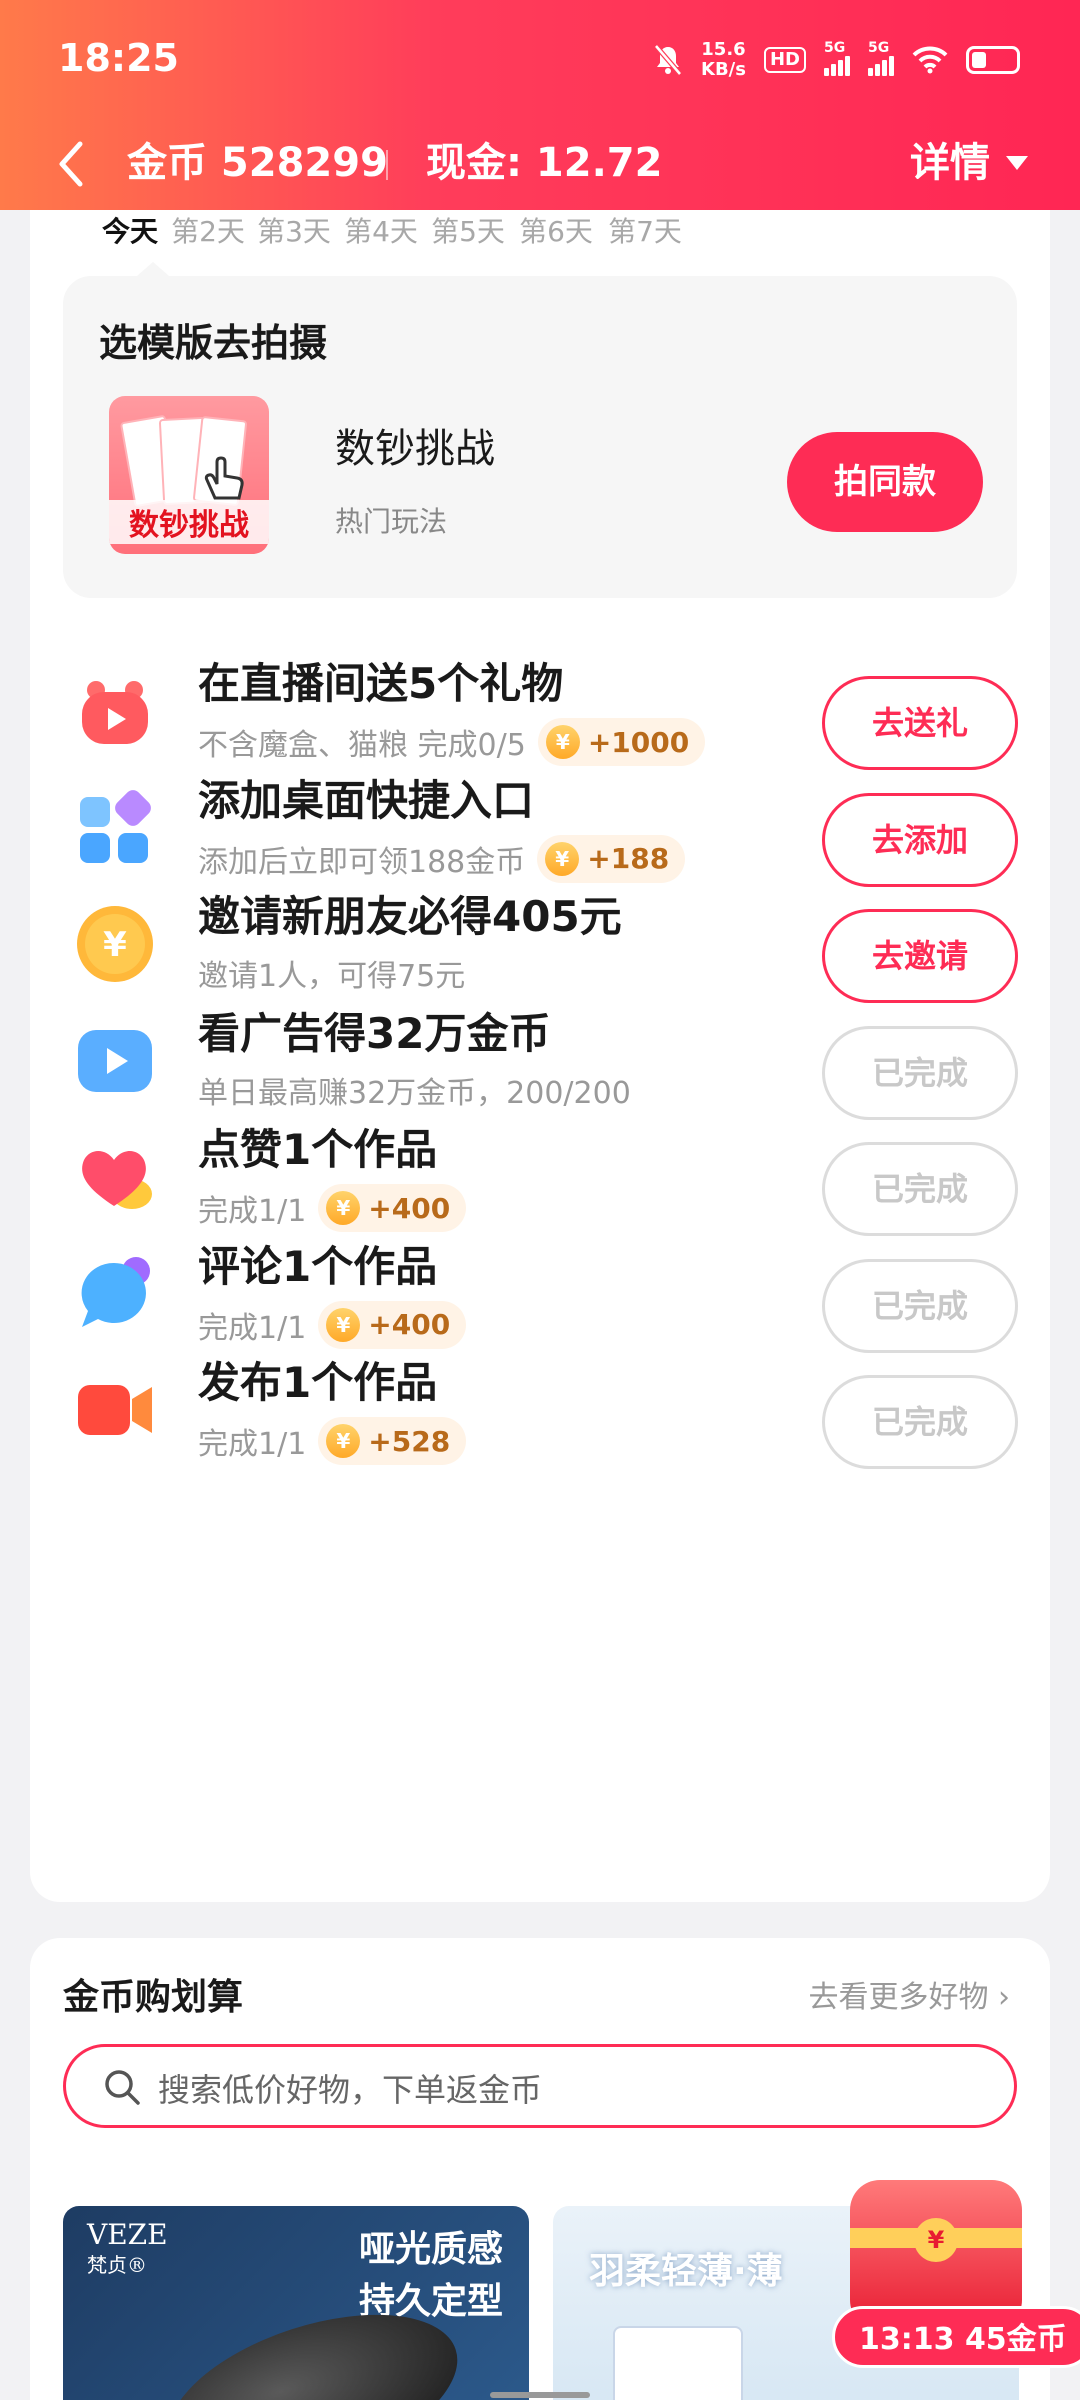  Describe the element at coordinates (318, 1149) in the screenshot. I see `task-title: 点赞1个作品` at that location.